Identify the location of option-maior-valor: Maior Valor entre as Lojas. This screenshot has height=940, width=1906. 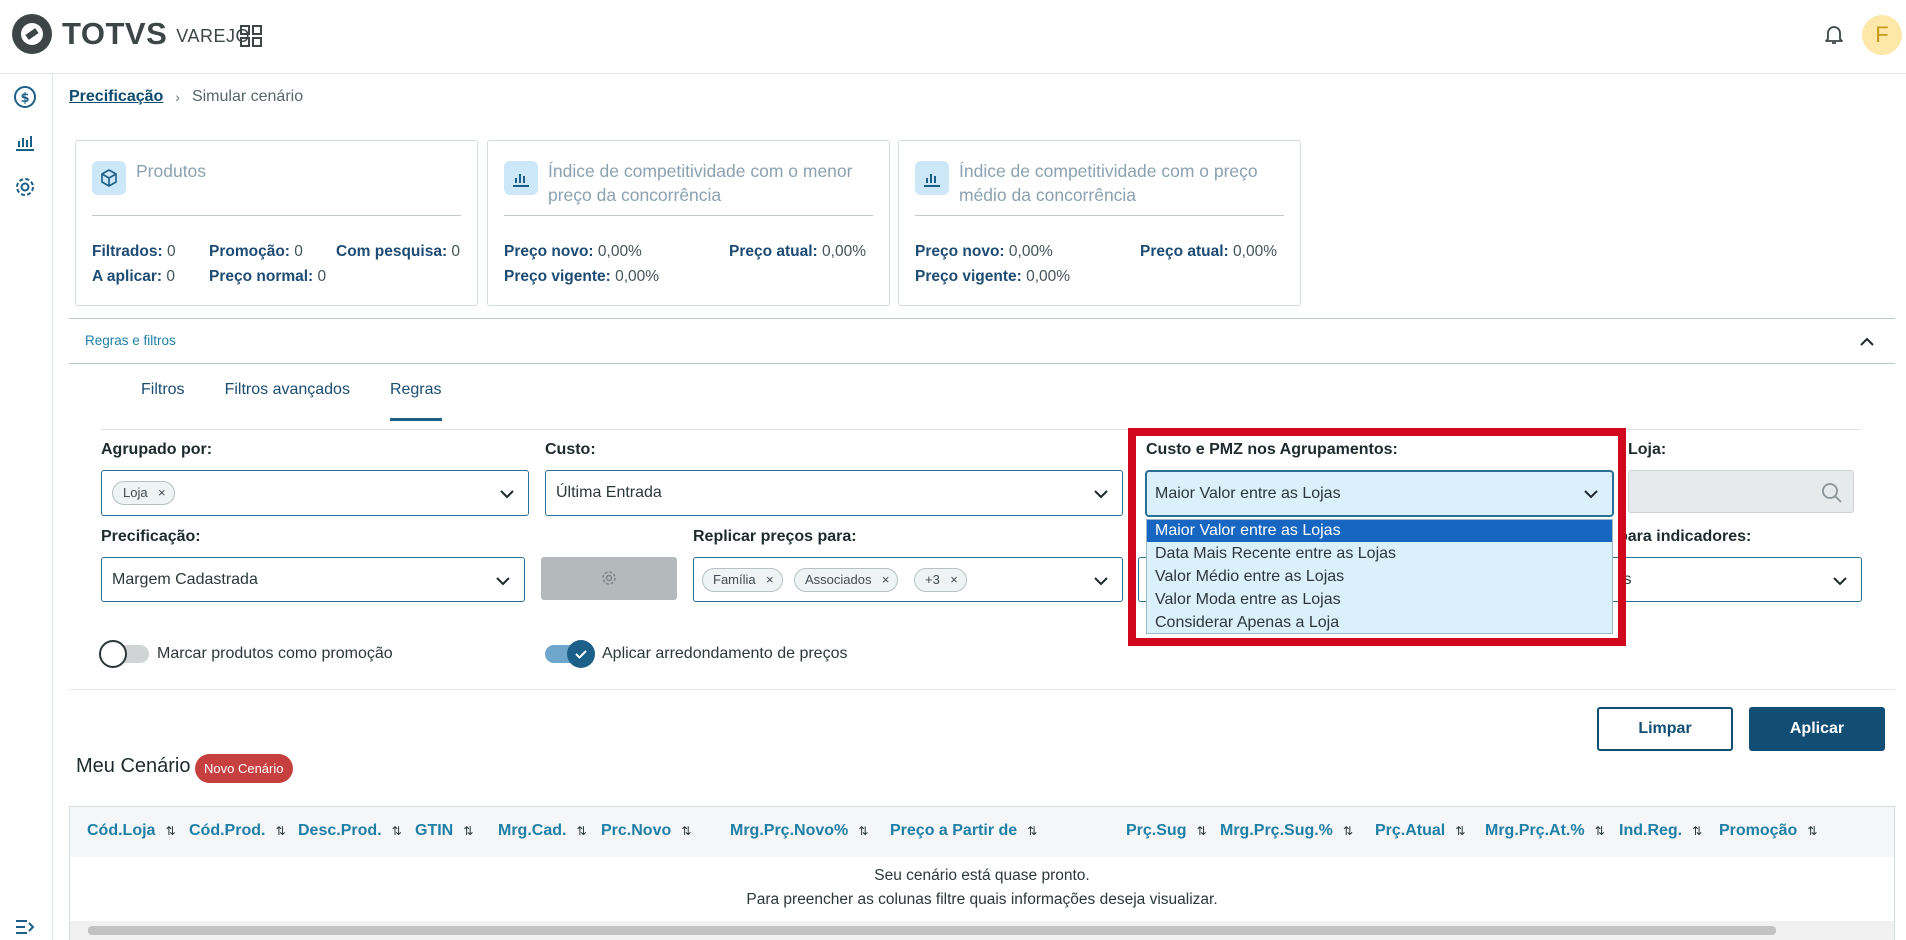
(1379, 531).